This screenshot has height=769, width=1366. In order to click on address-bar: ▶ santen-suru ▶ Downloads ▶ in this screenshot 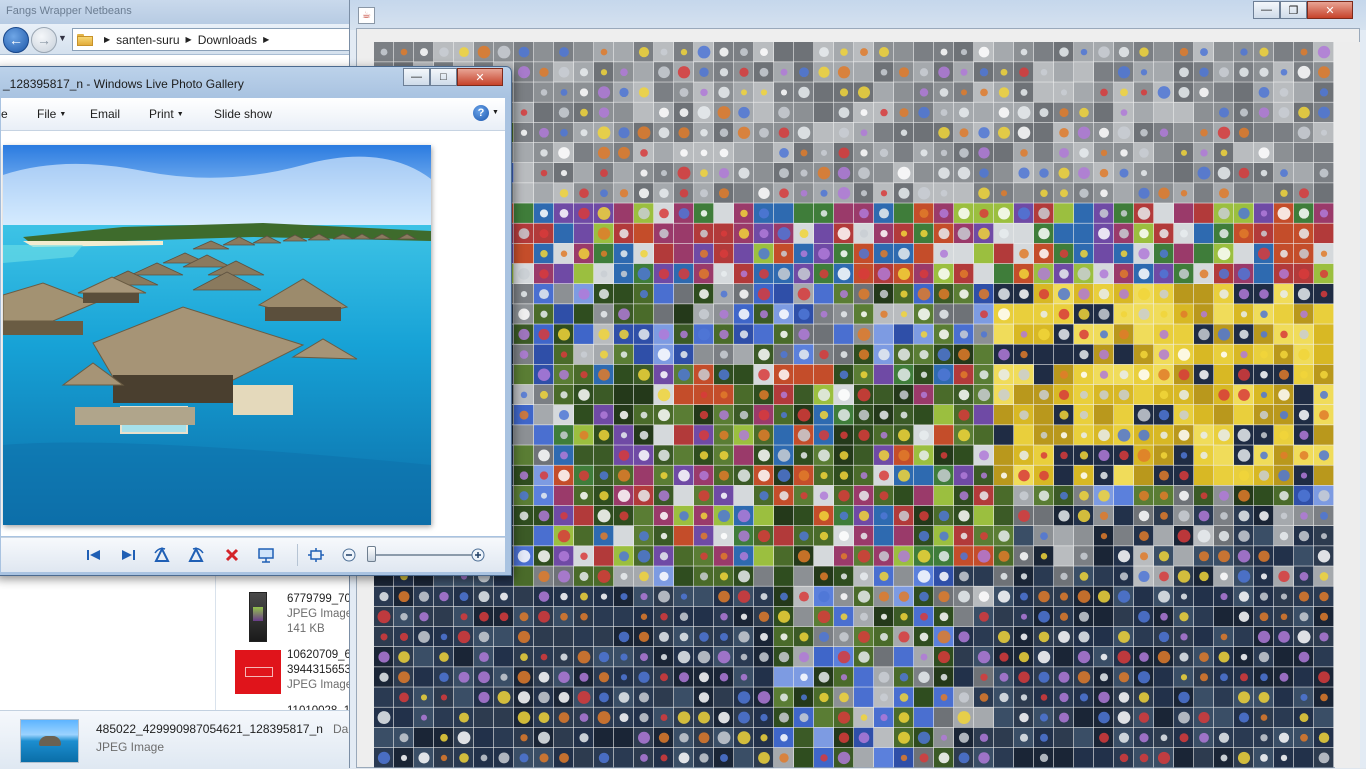, I will do `click(218, 39)`.